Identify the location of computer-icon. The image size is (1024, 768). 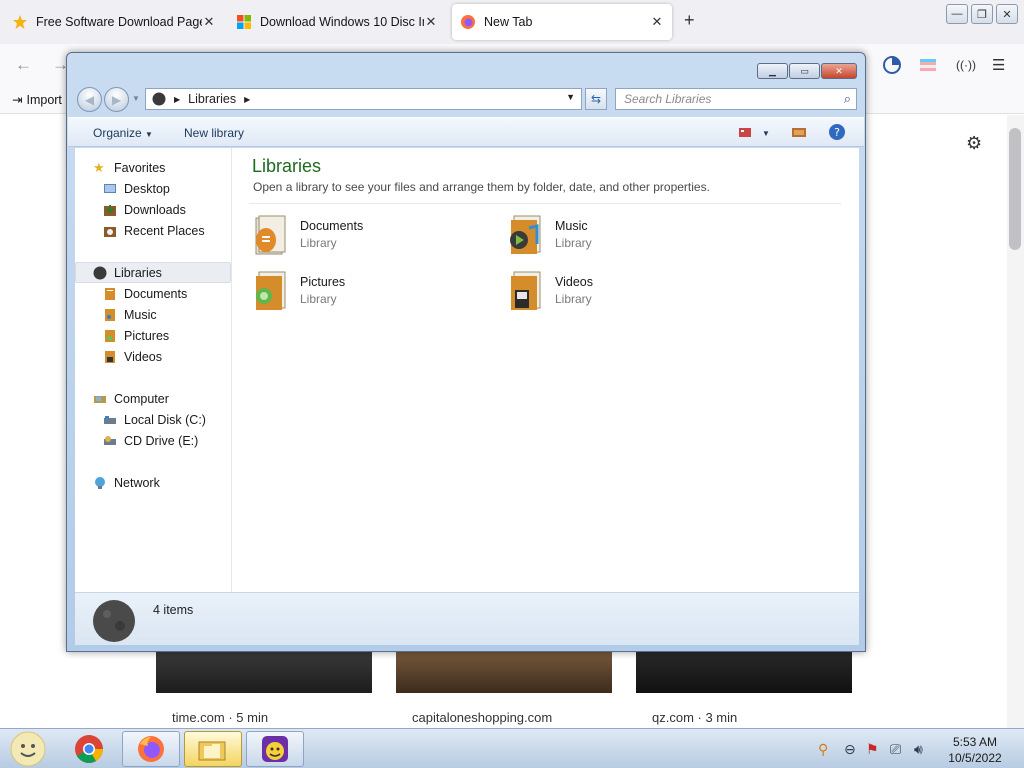
(100, 399).